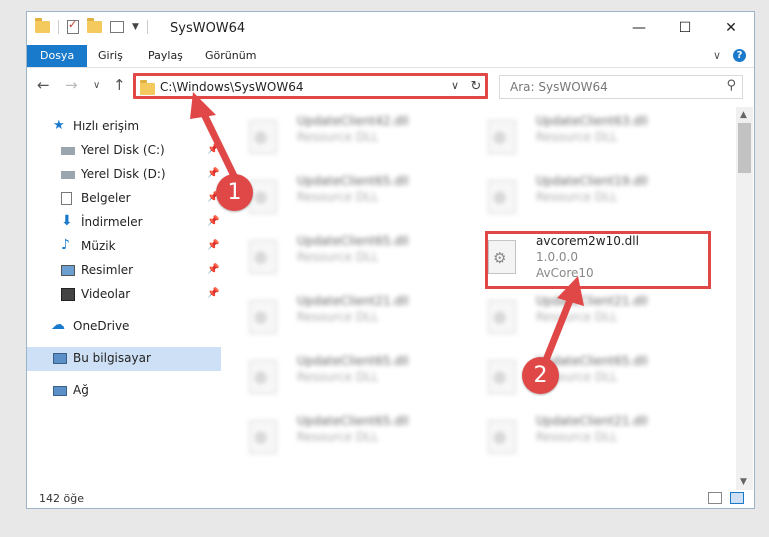  What do you see at coordinates (353, 121) in the screenshot?
I see `file-name: UpdateClient42.dll` at bounding box center [353, 121].